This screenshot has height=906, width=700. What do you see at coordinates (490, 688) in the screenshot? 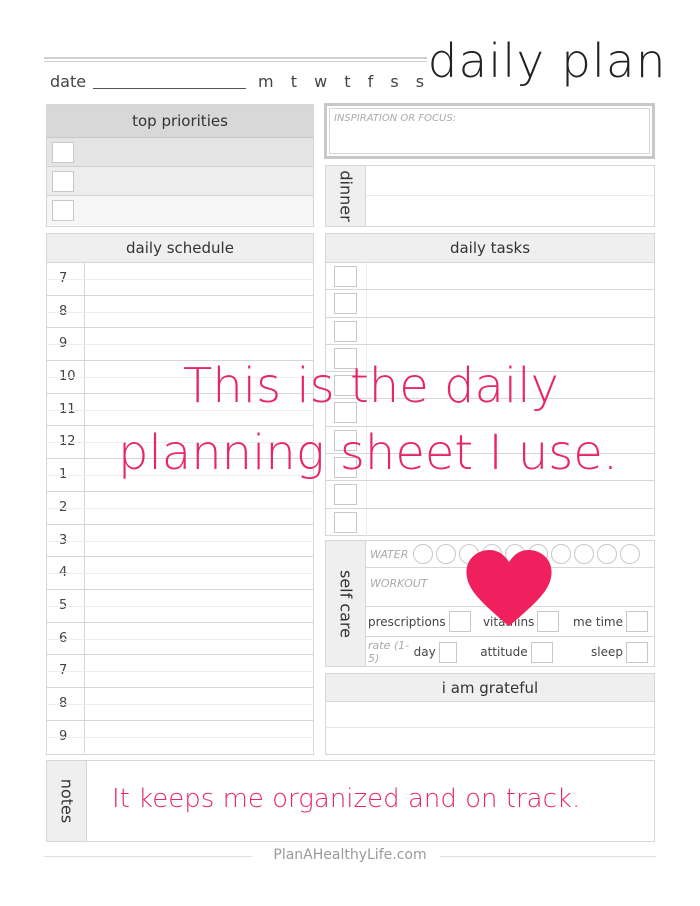
I see `grateful-header: i am grateful` at bounding box center [490, 688].